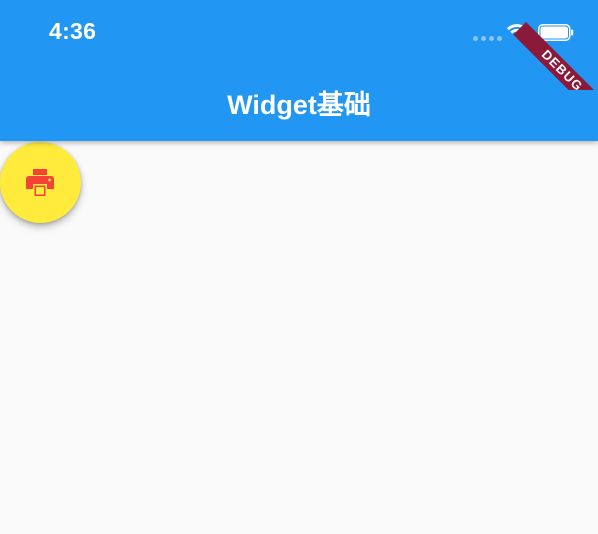  I want to click on signal-dots-icon, so click(487, 38).